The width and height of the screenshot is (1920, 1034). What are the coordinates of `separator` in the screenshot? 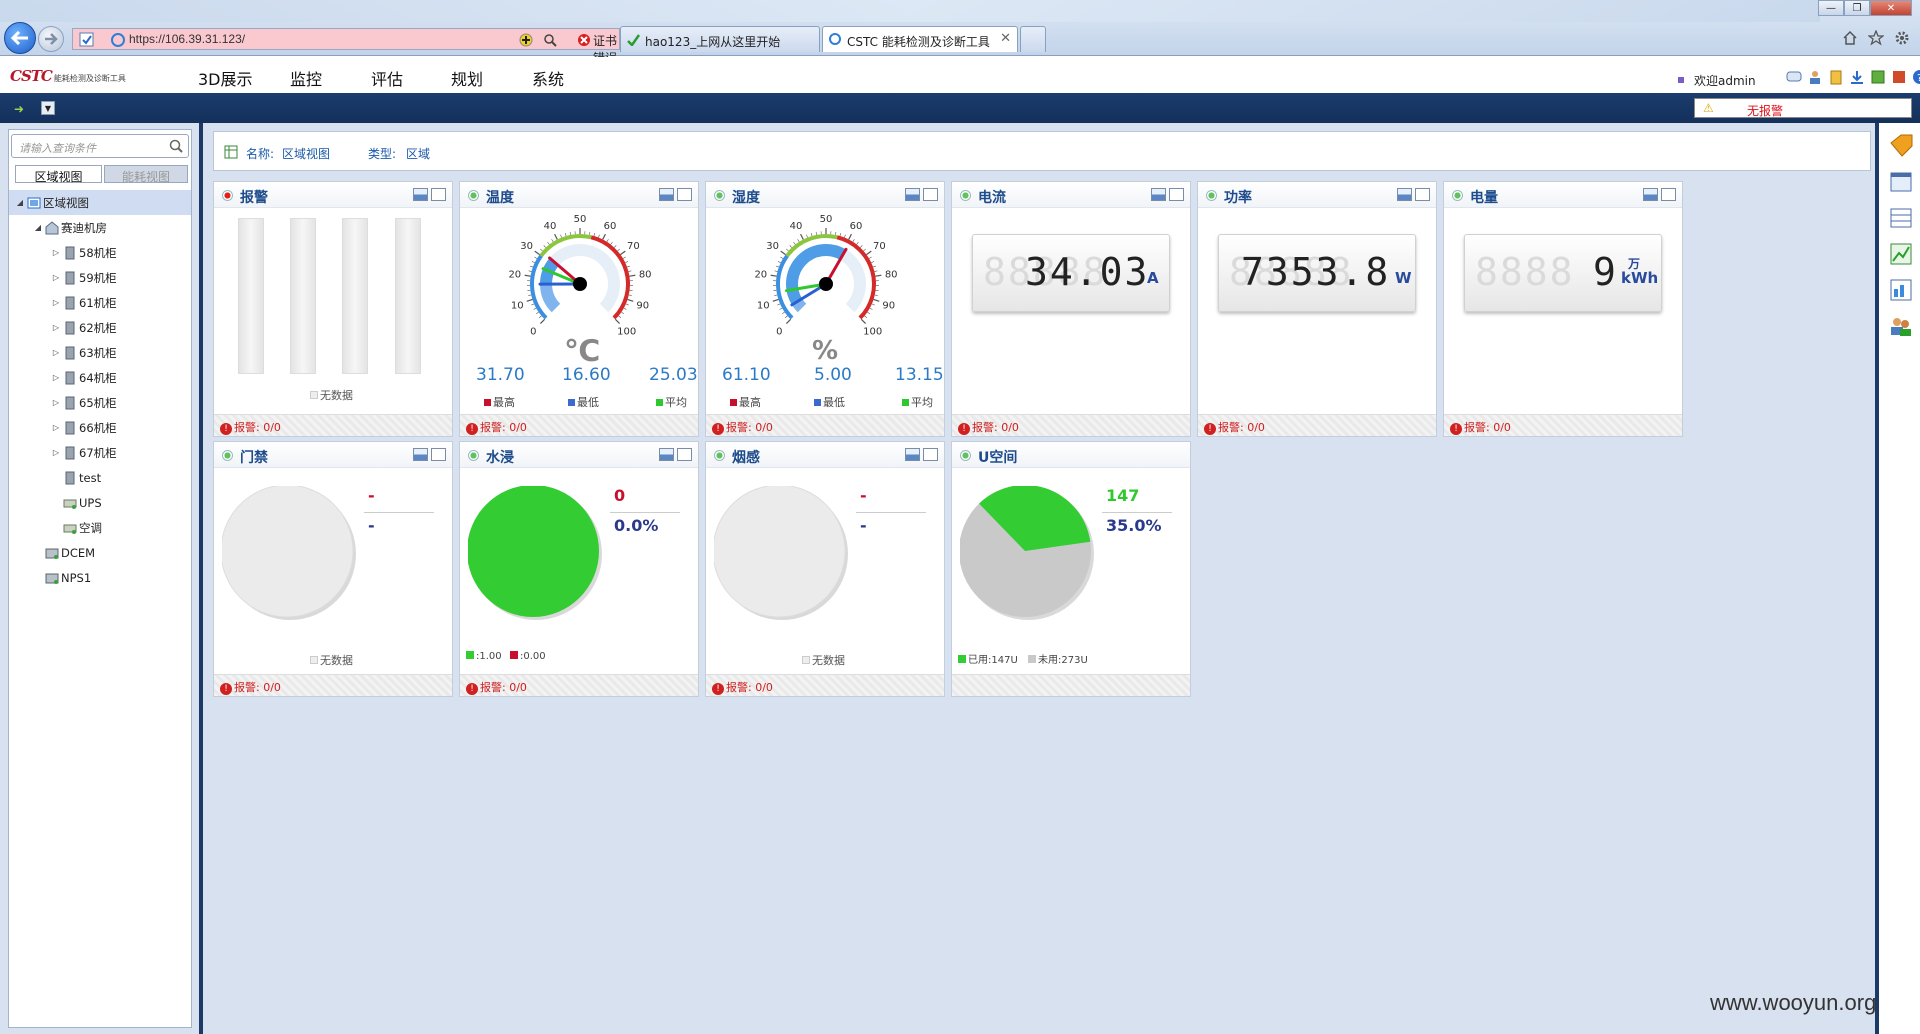 It's located at (891, 512).